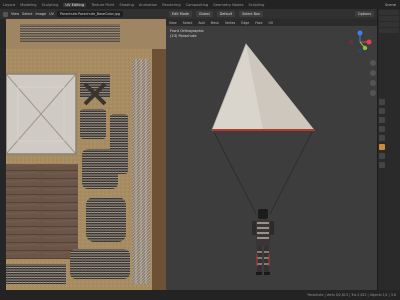 This screenshot has width=400, height=300. I want to click on zoom-icon, so click(373, 63).